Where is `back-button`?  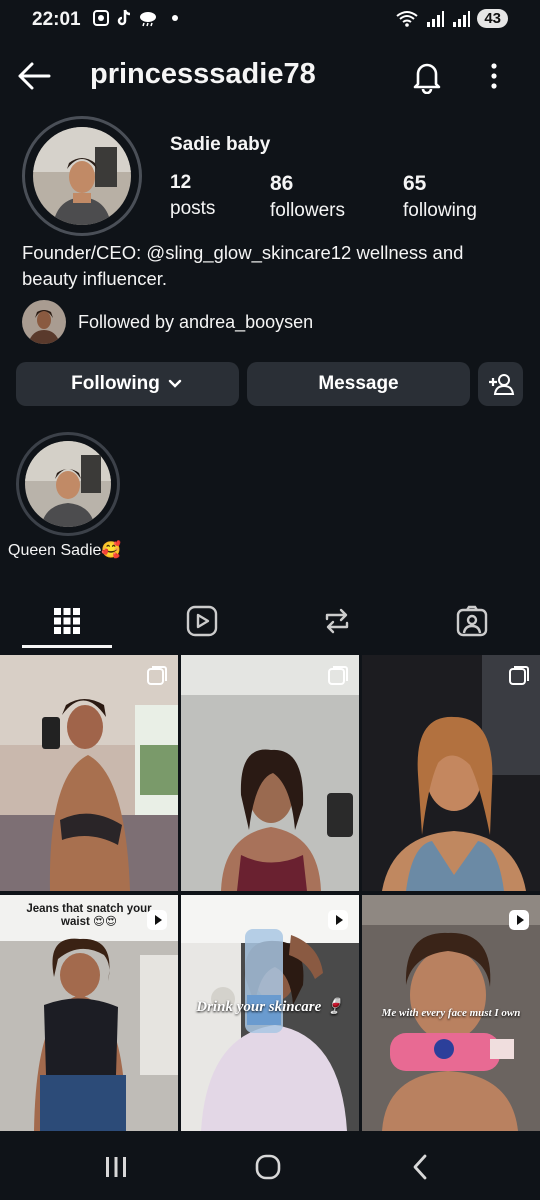
back-button is located at coordinates (34, 76).